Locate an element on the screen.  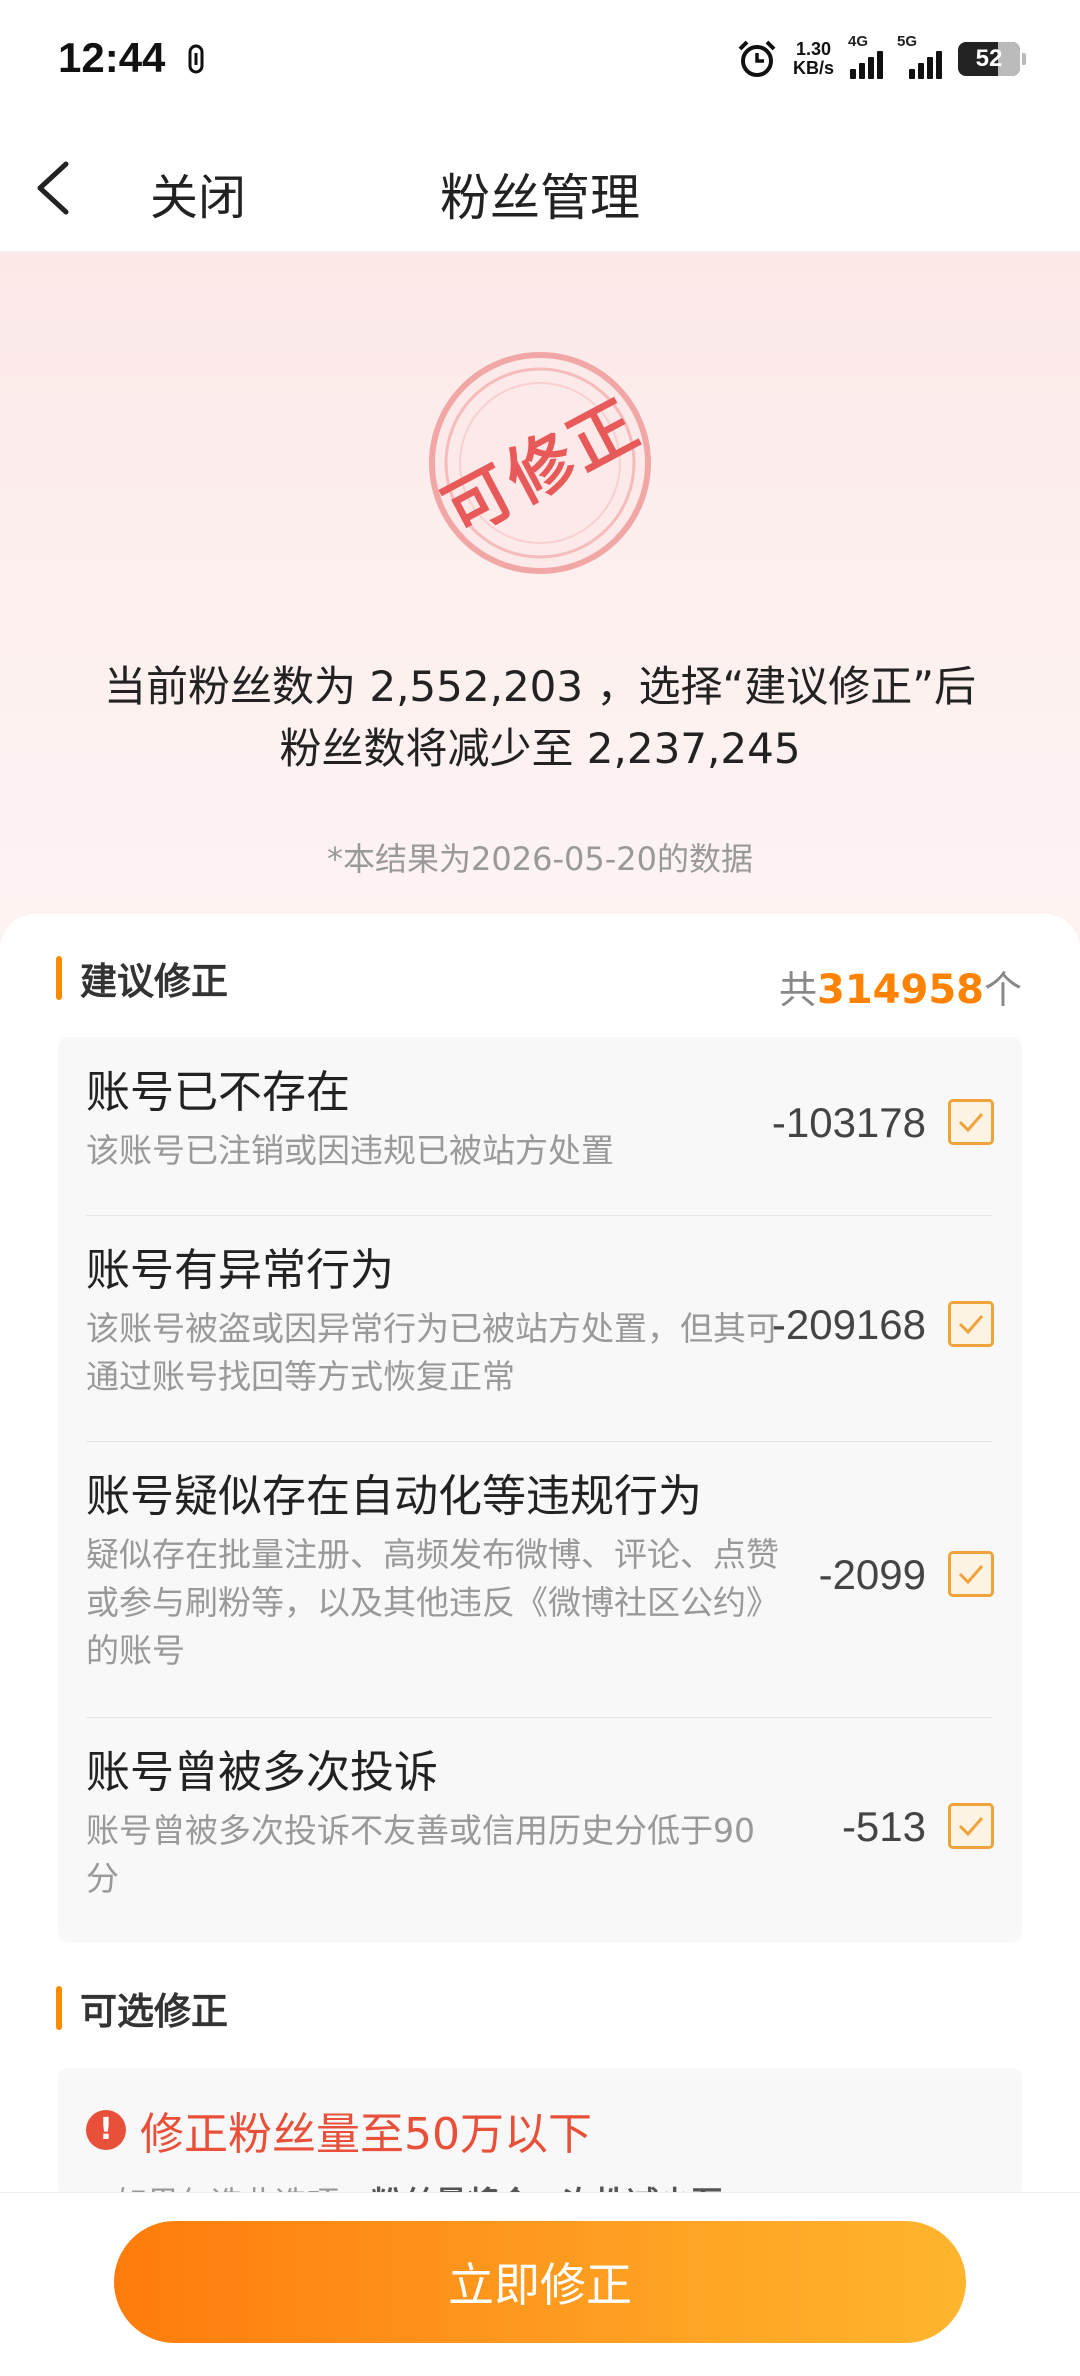
speed-value: 1.30 is located at coordinates (813, 49).